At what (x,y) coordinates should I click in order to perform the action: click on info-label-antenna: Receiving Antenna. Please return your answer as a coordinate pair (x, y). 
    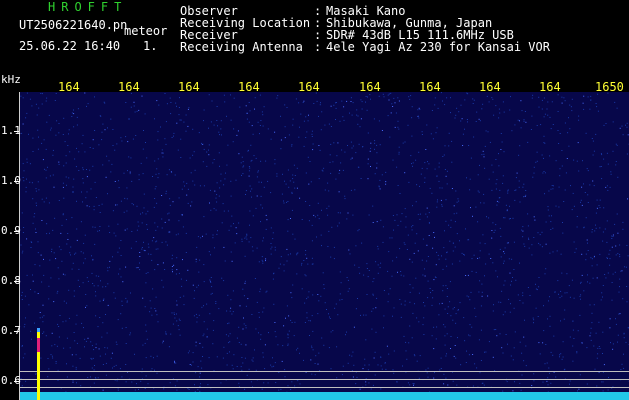
    Looking at the image, I should click on (241, 47).